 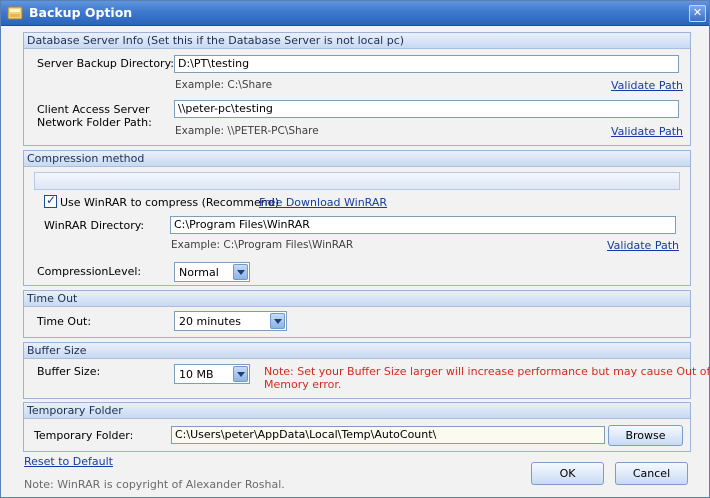 I want to click on time-out-value: 20 minutes, so click(x=210, y=321).